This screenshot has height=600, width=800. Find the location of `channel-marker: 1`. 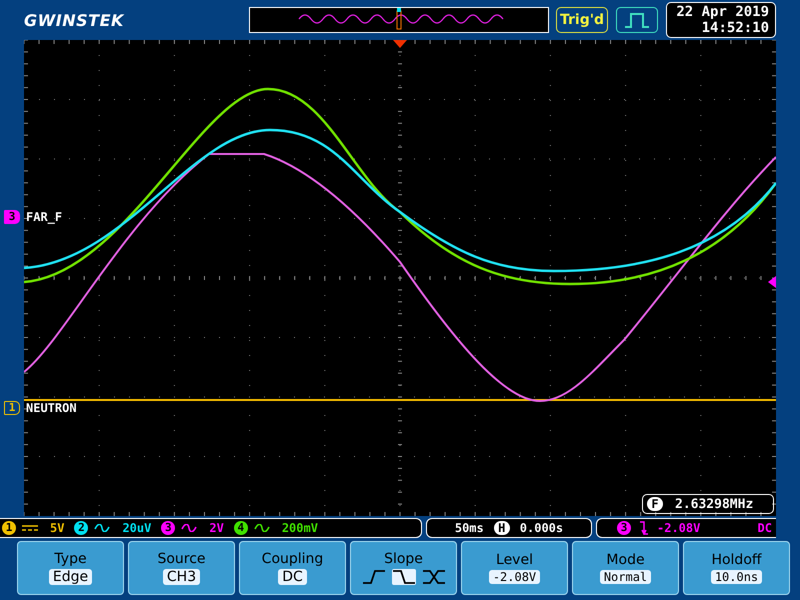

channel-marker: 1 is located at coordinates (12, 408).